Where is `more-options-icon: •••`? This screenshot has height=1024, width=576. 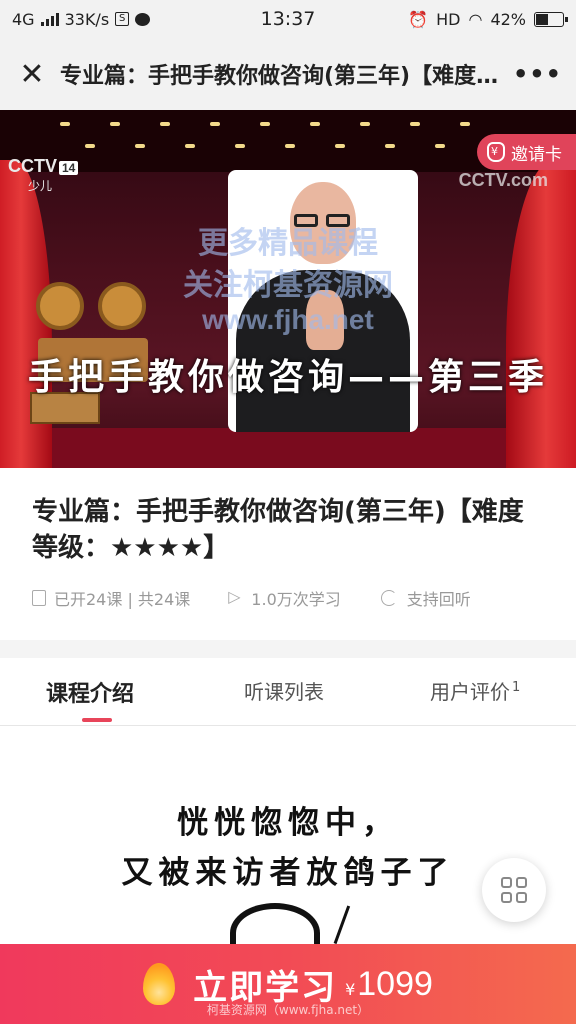
more-options-icon: ••• is located at coordinates (537, 74).